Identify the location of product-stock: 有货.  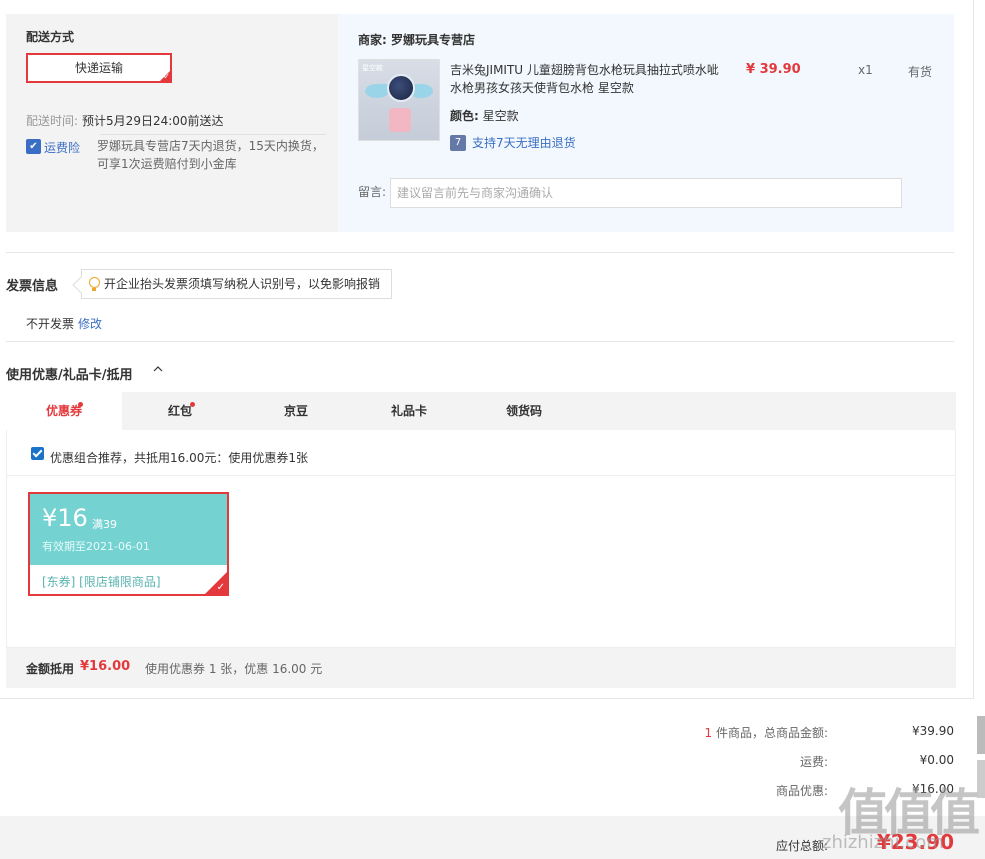
(920, 72).